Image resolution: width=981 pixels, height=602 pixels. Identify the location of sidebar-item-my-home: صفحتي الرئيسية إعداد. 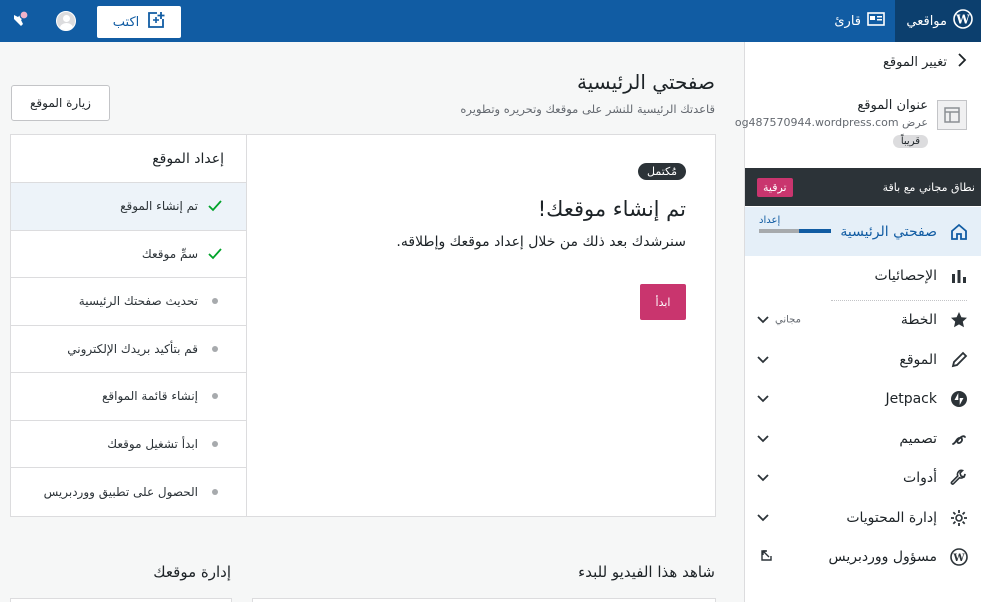
(863, 231).